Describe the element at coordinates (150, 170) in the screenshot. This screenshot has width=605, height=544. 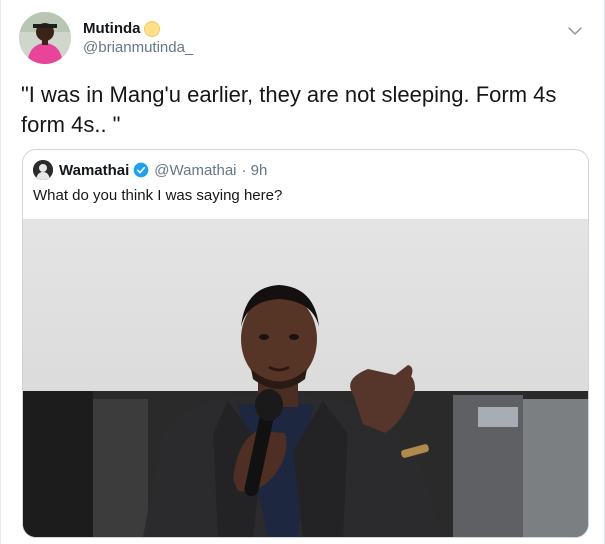
I see `quoted-tweet-header: Wamathai @Wamathai · 9h` at that location.